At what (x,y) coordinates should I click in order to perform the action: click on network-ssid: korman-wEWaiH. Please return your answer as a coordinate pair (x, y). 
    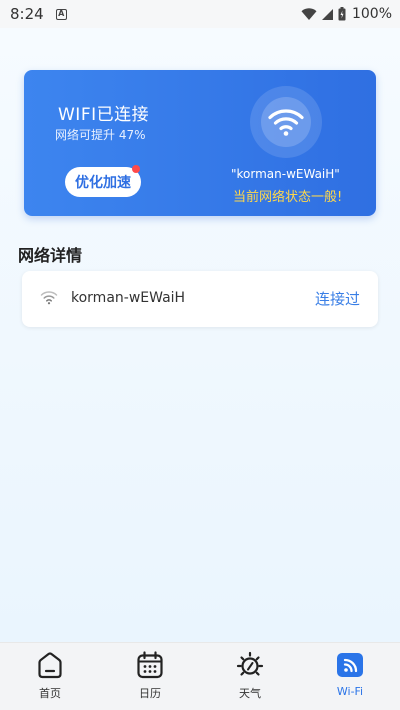
    Looking at the image, I should click on (128, 298).